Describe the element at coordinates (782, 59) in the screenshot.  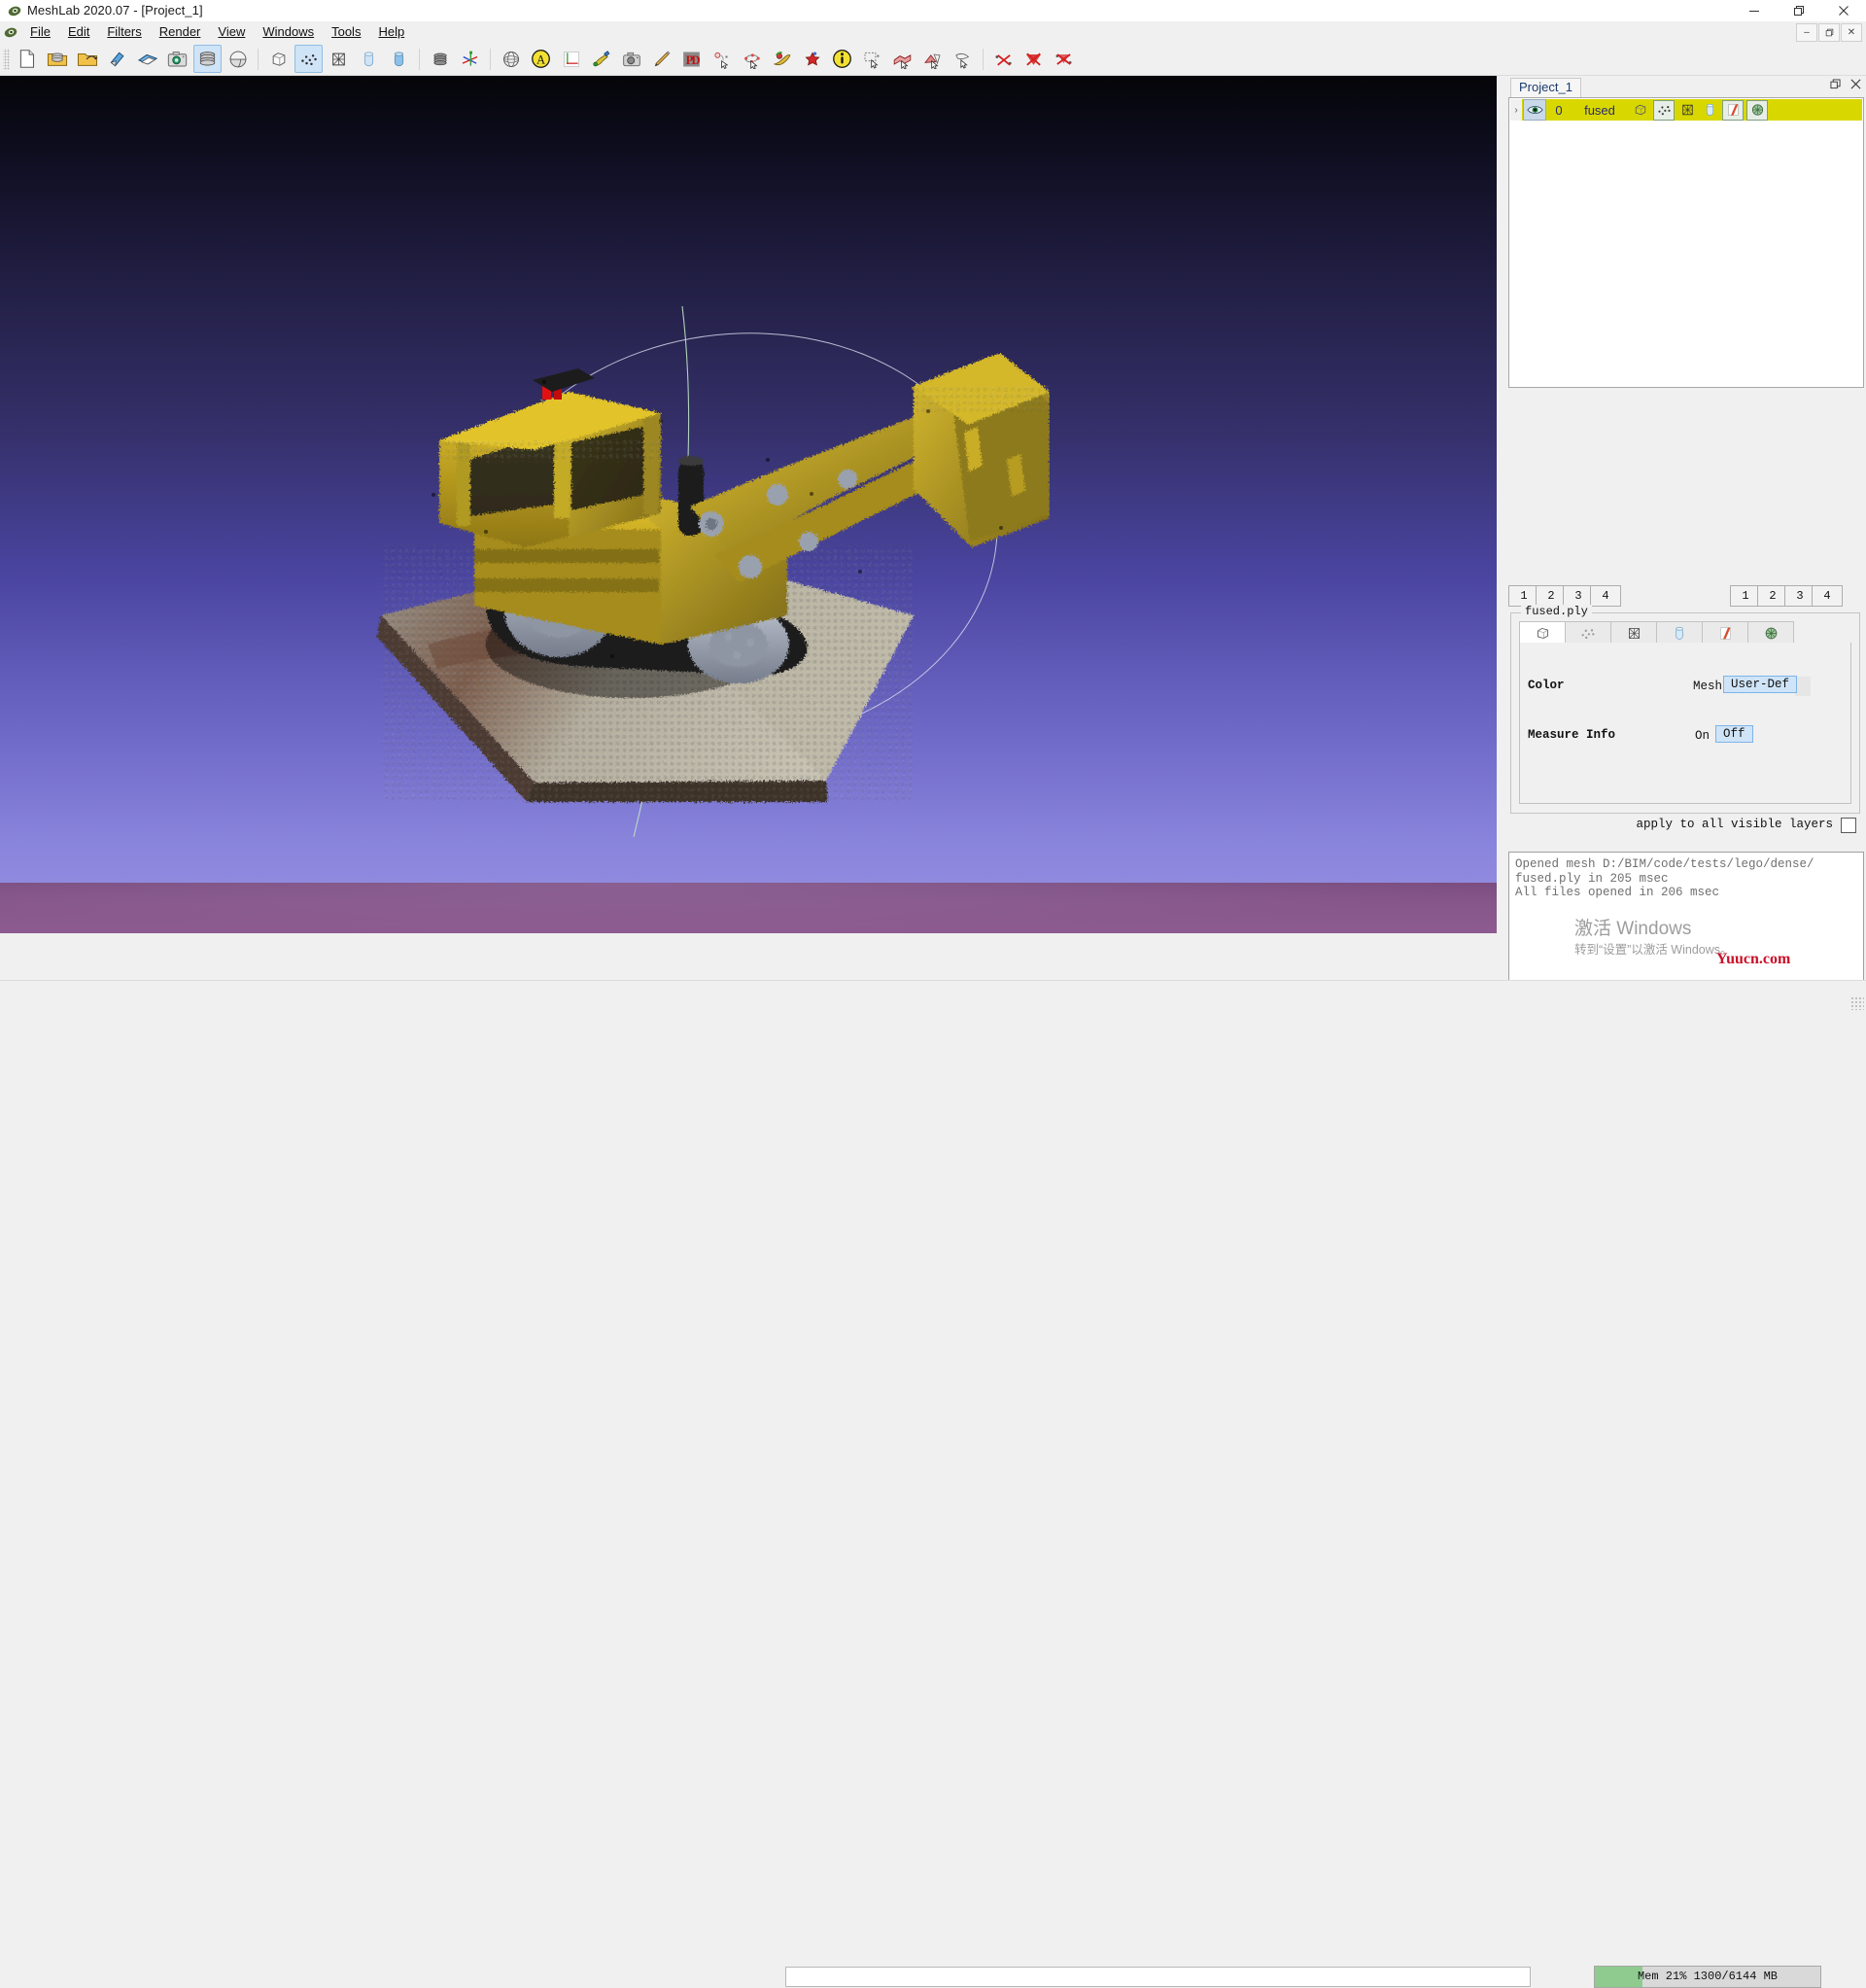
I see `texture-paint-icon` at that location.